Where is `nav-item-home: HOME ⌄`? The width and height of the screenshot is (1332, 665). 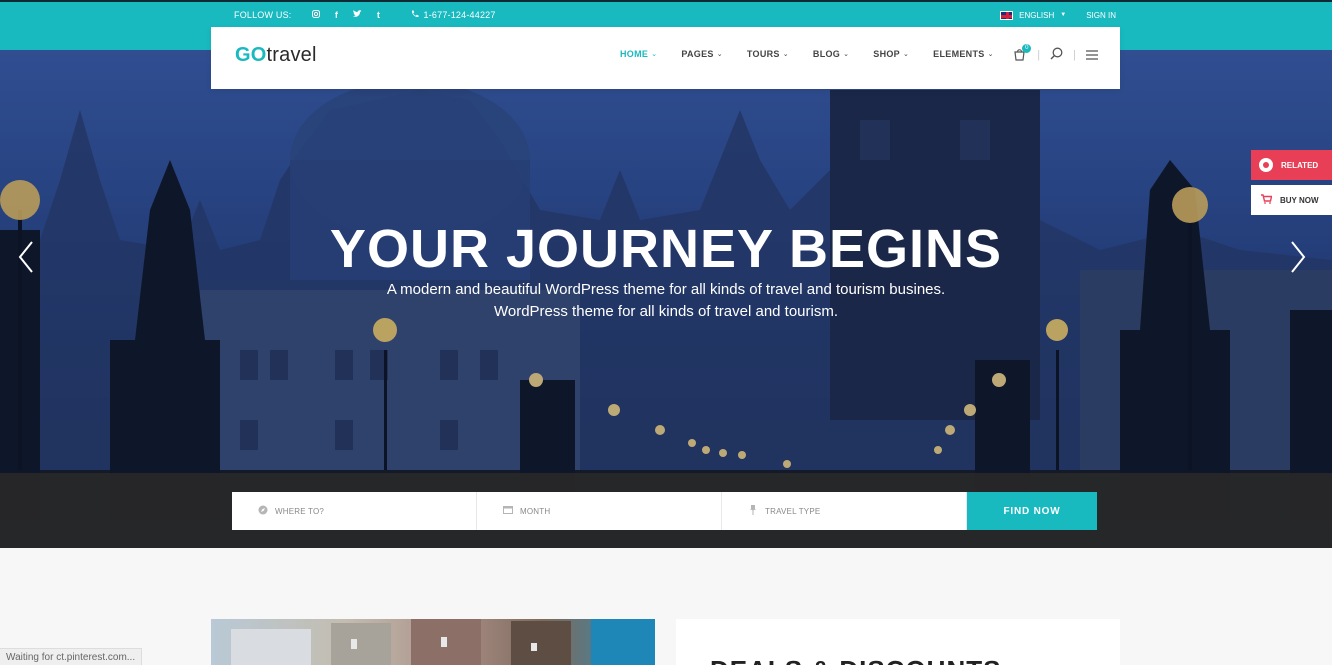 nav-item-home: HOME ⌄ is located at coordinates (638, 54).